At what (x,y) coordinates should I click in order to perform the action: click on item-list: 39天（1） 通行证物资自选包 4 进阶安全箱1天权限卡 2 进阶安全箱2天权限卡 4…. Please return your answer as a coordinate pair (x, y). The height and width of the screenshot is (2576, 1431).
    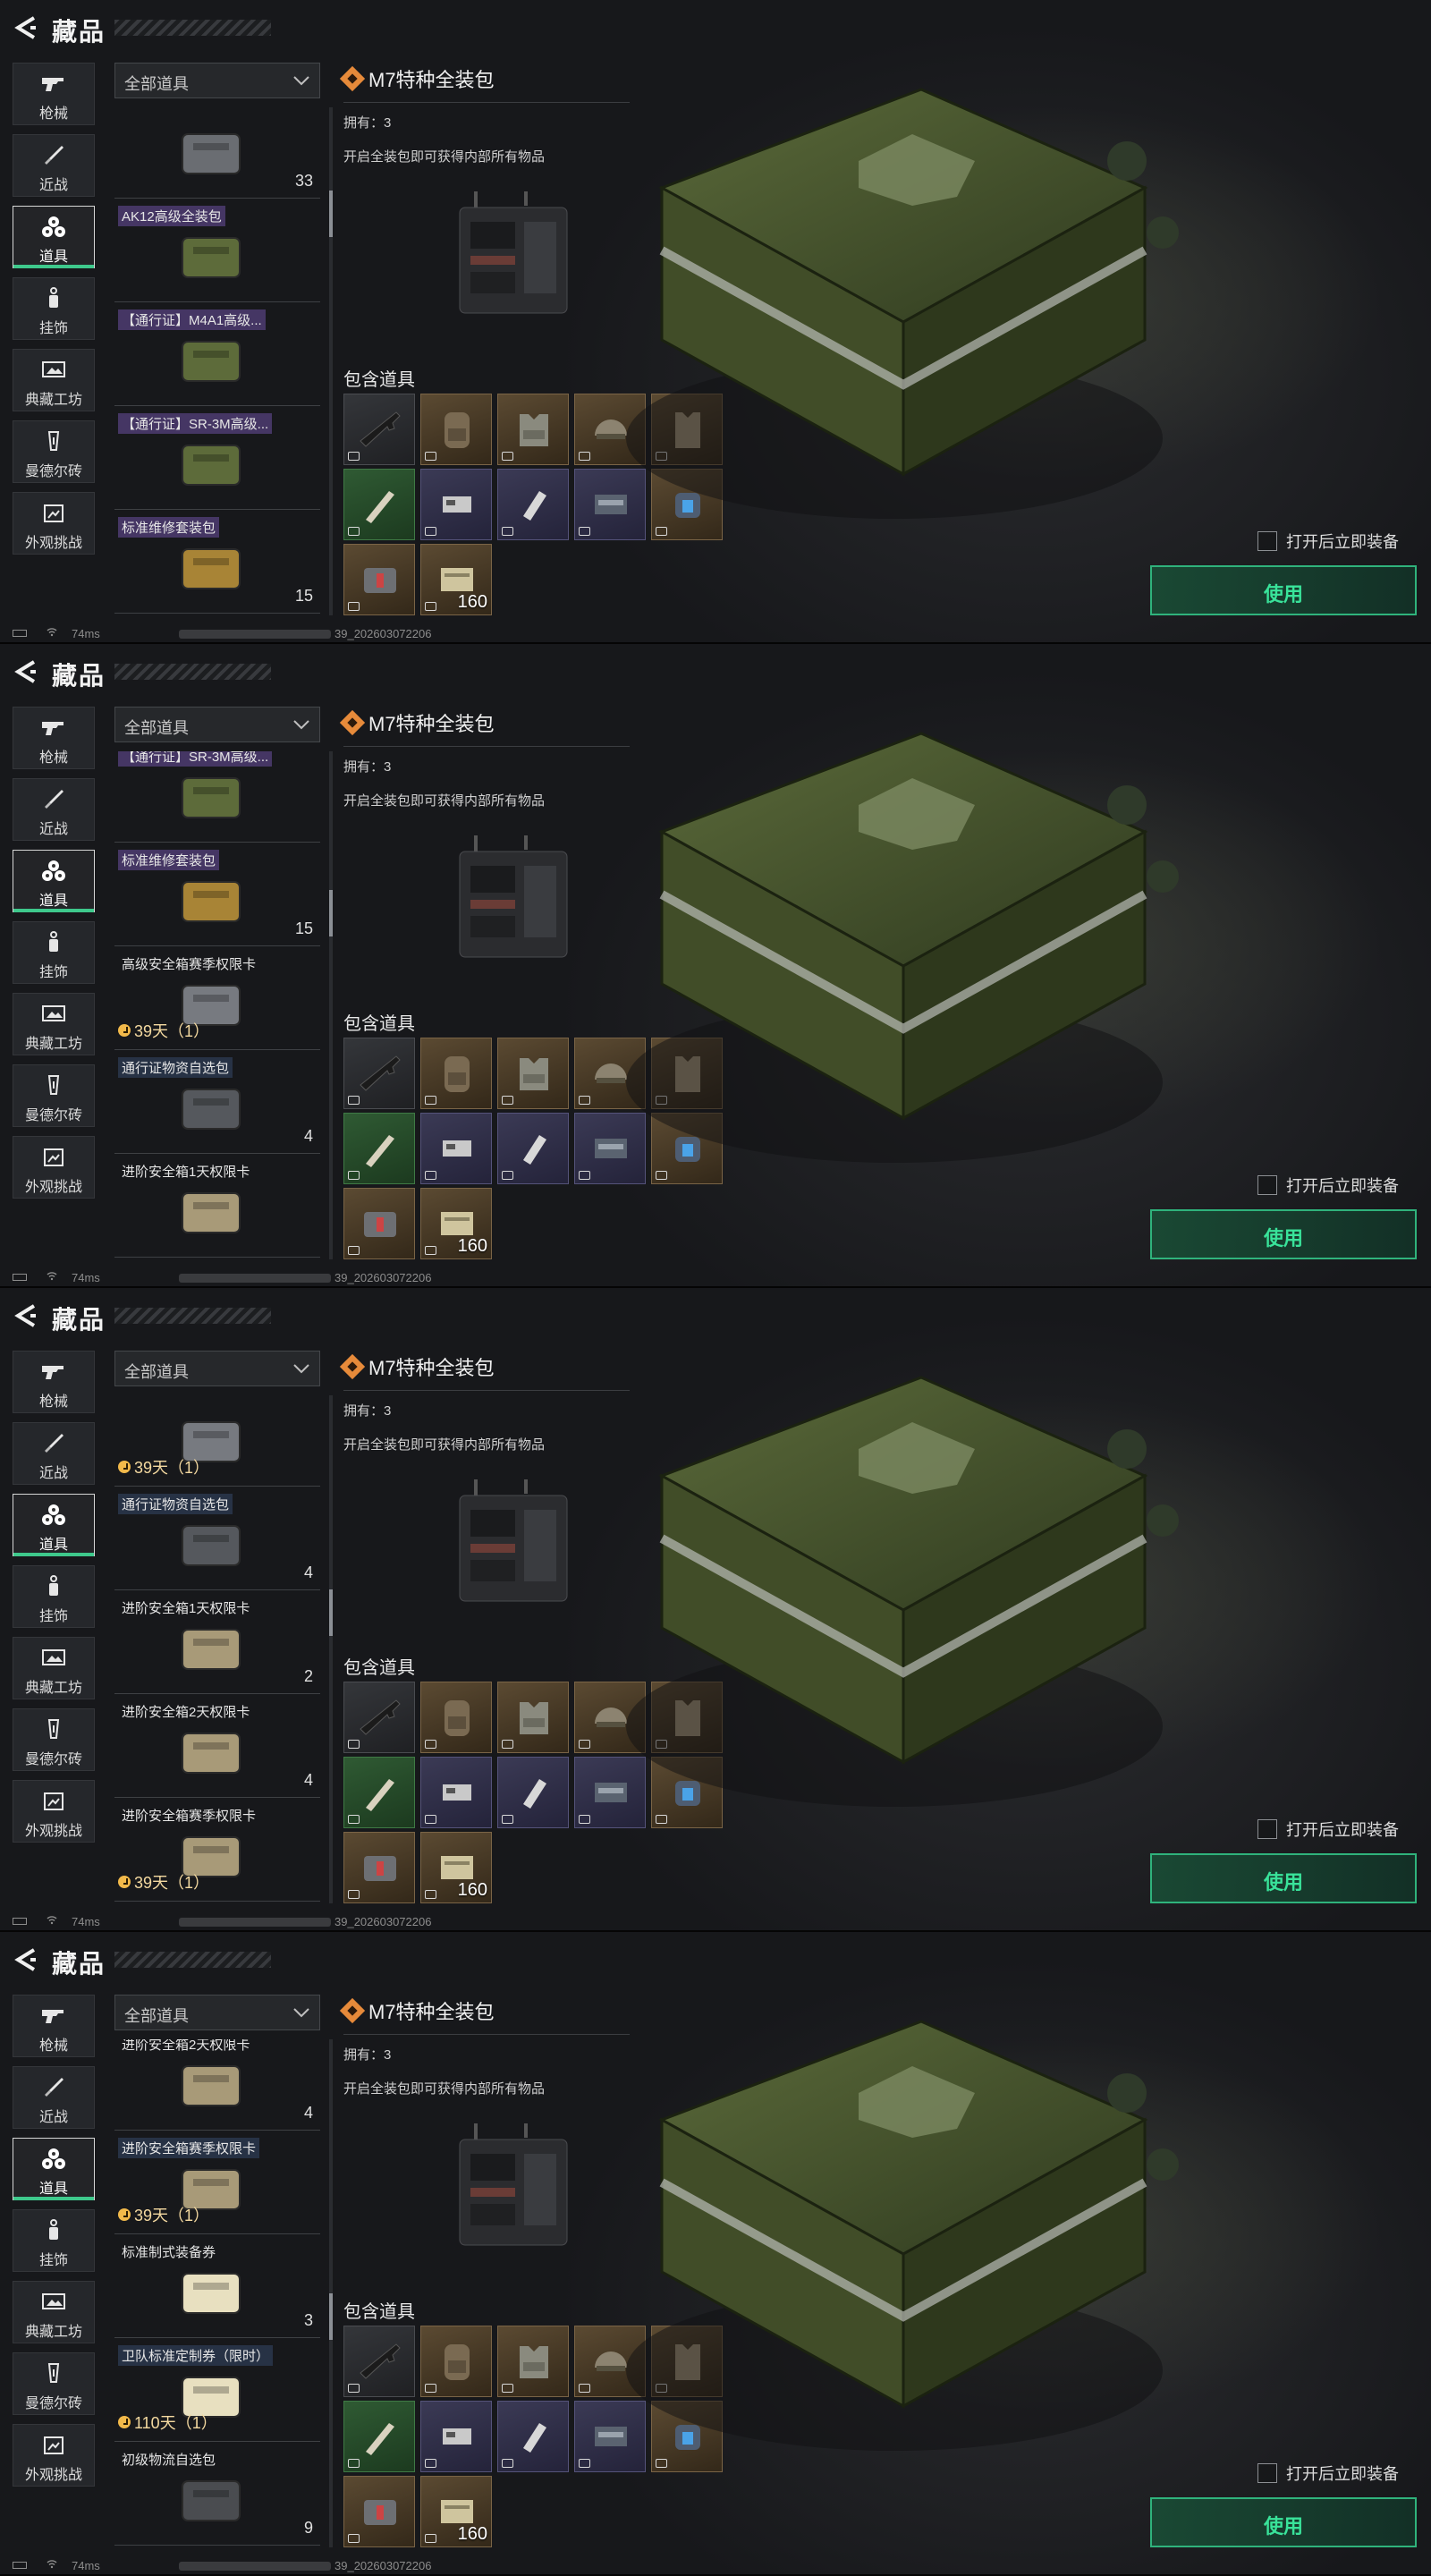
    Looking at the image, I should click on (217, 1649).